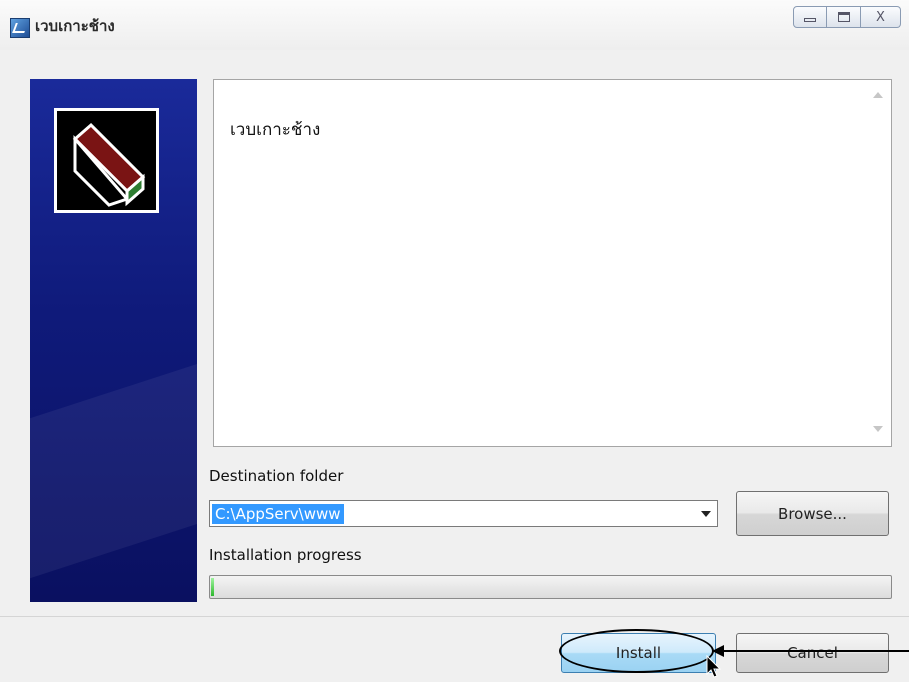 This screenshot has height=682, width=909. I want to click on maximize-icon, so click(843, 17).